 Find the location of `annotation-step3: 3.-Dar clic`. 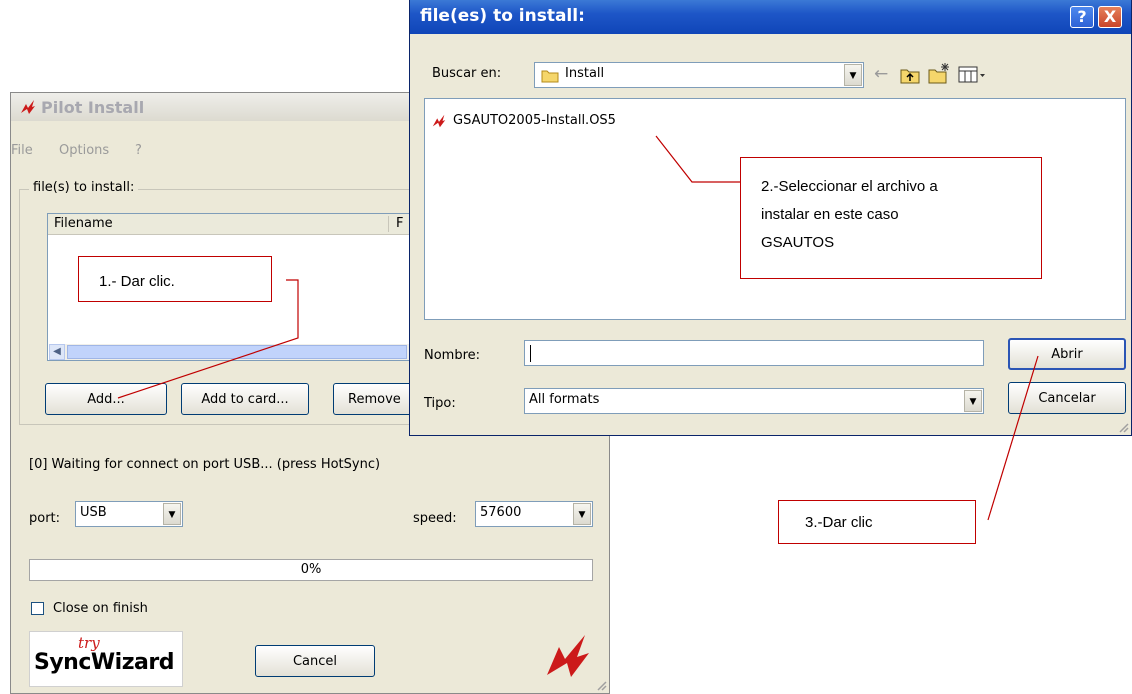

annotation-step3: 3.-Dar clic is located at coordinates (877, 522).